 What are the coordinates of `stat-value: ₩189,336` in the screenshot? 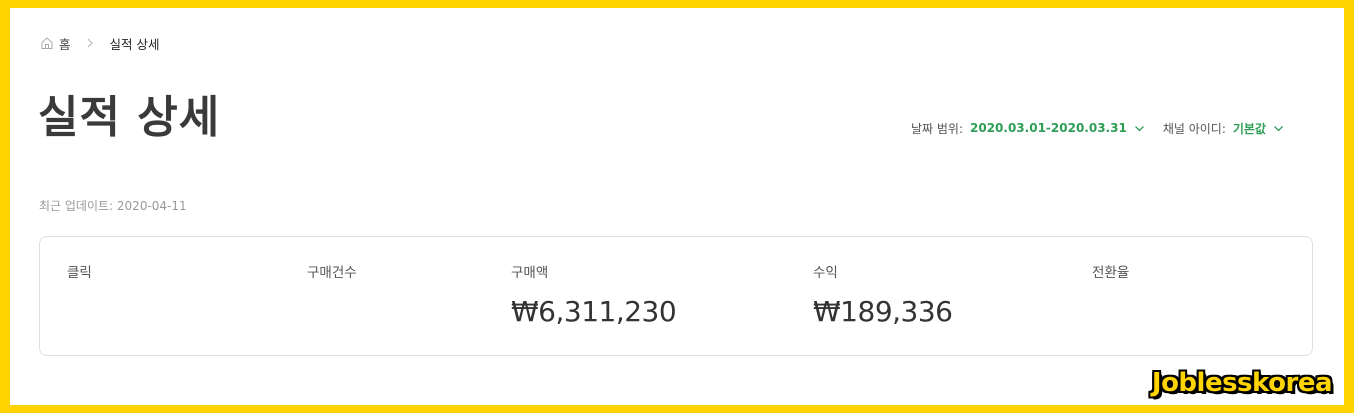 It's located at (883, 311).